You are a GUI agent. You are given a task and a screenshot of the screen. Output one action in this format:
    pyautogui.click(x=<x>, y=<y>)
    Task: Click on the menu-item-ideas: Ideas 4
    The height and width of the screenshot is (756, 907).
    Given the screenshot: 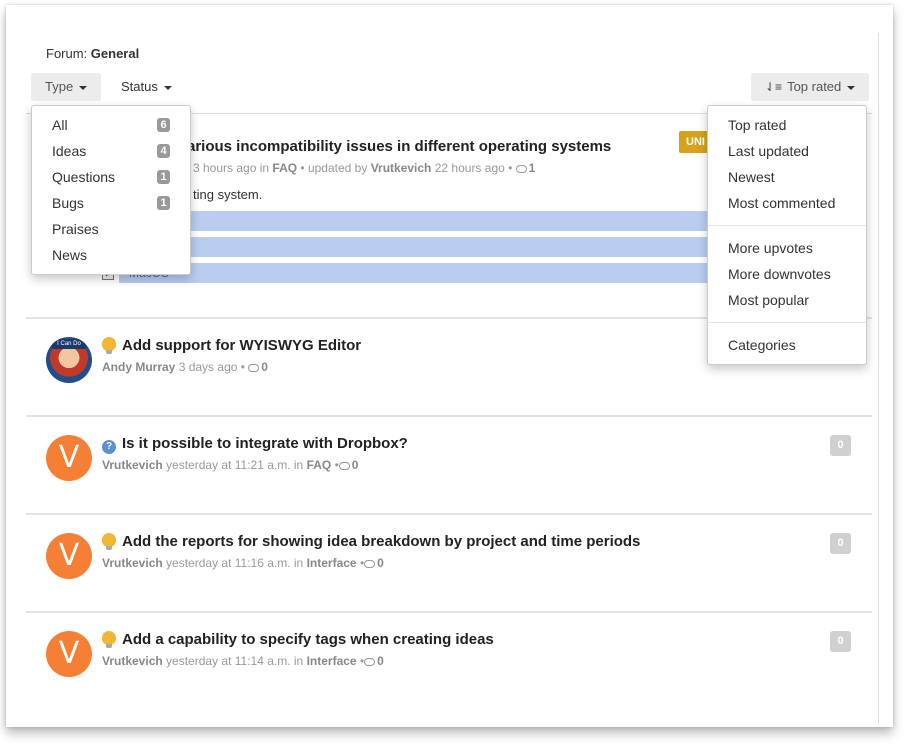 What is the action you would take?
    pyautogui.click(x=111, y=151)
    